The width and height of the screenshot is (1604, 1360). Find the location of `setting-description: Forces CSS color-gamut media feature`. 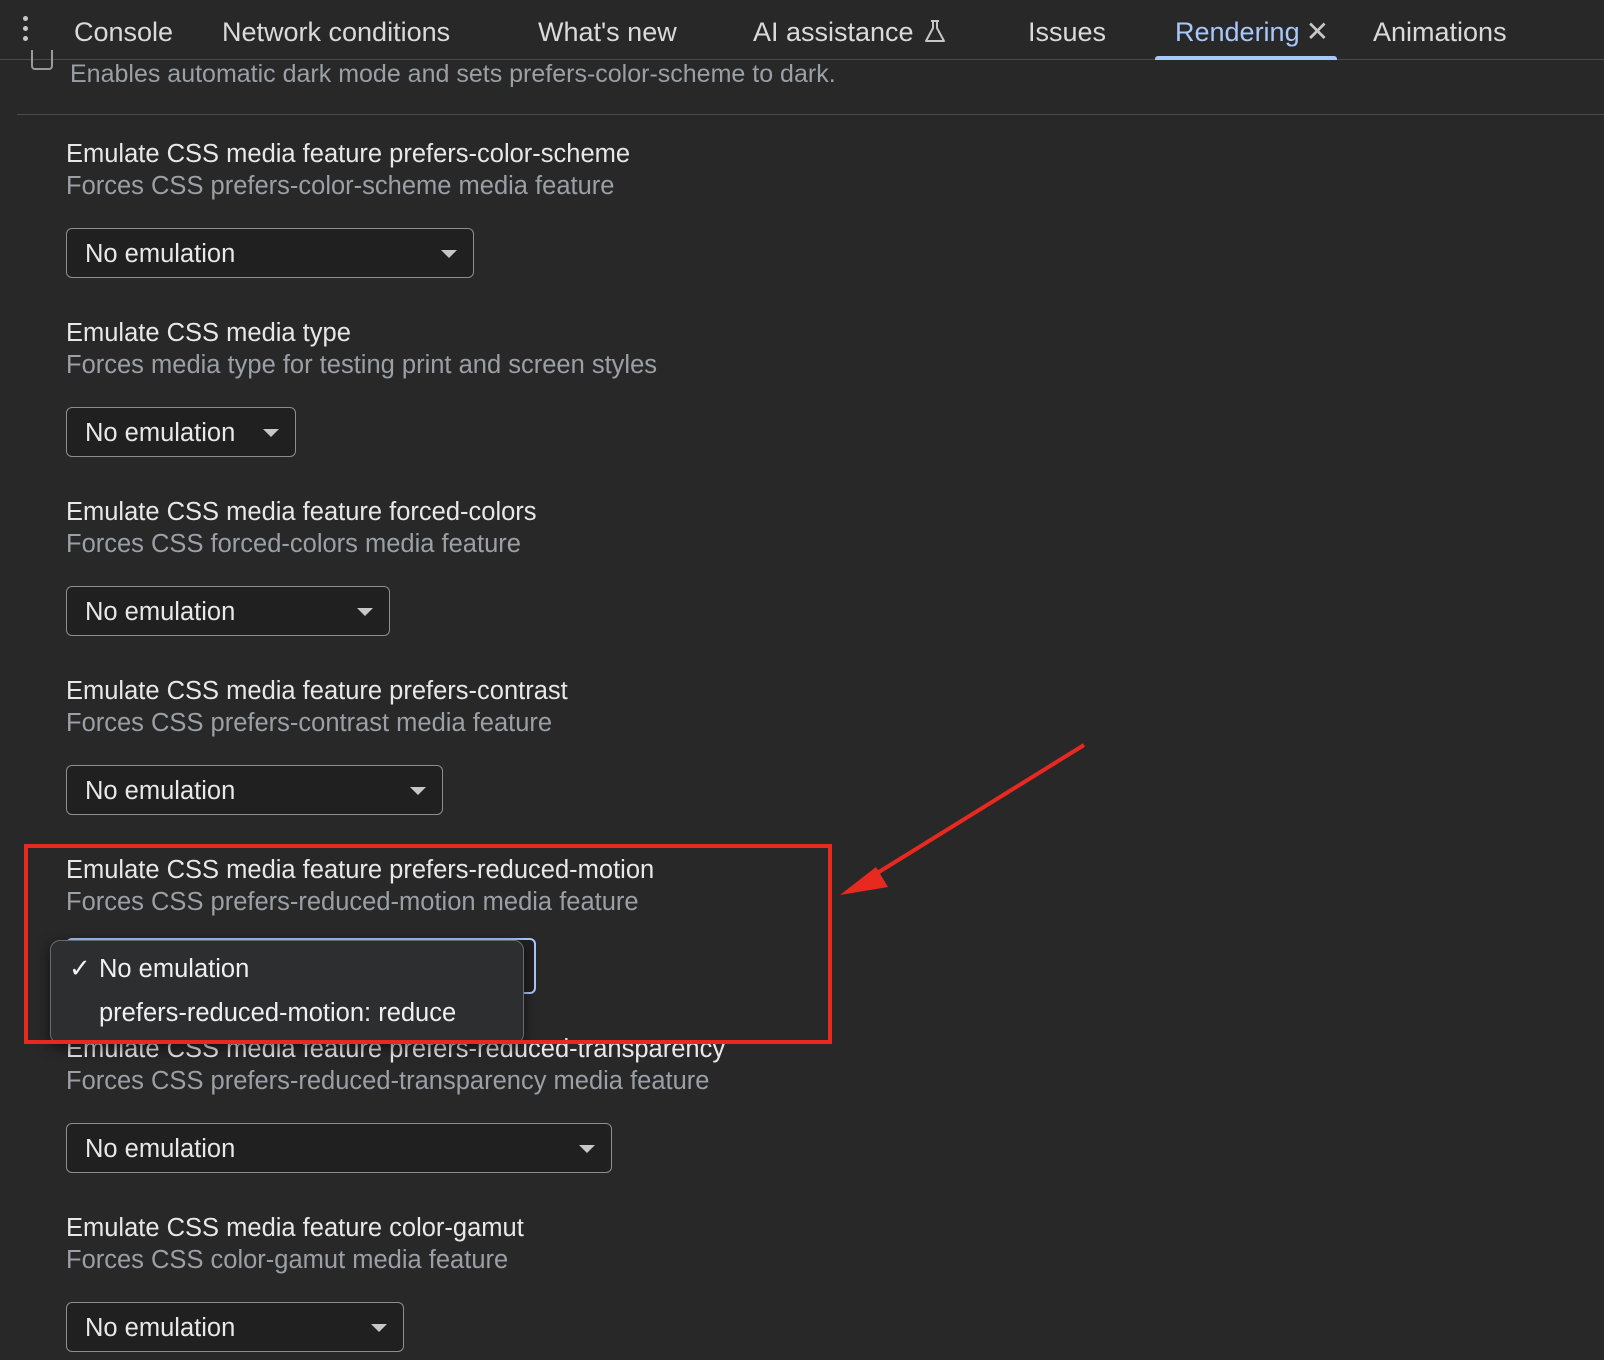

setting-description: Forces CSS color-gamut media feature is located at coordinates (287, 1260).